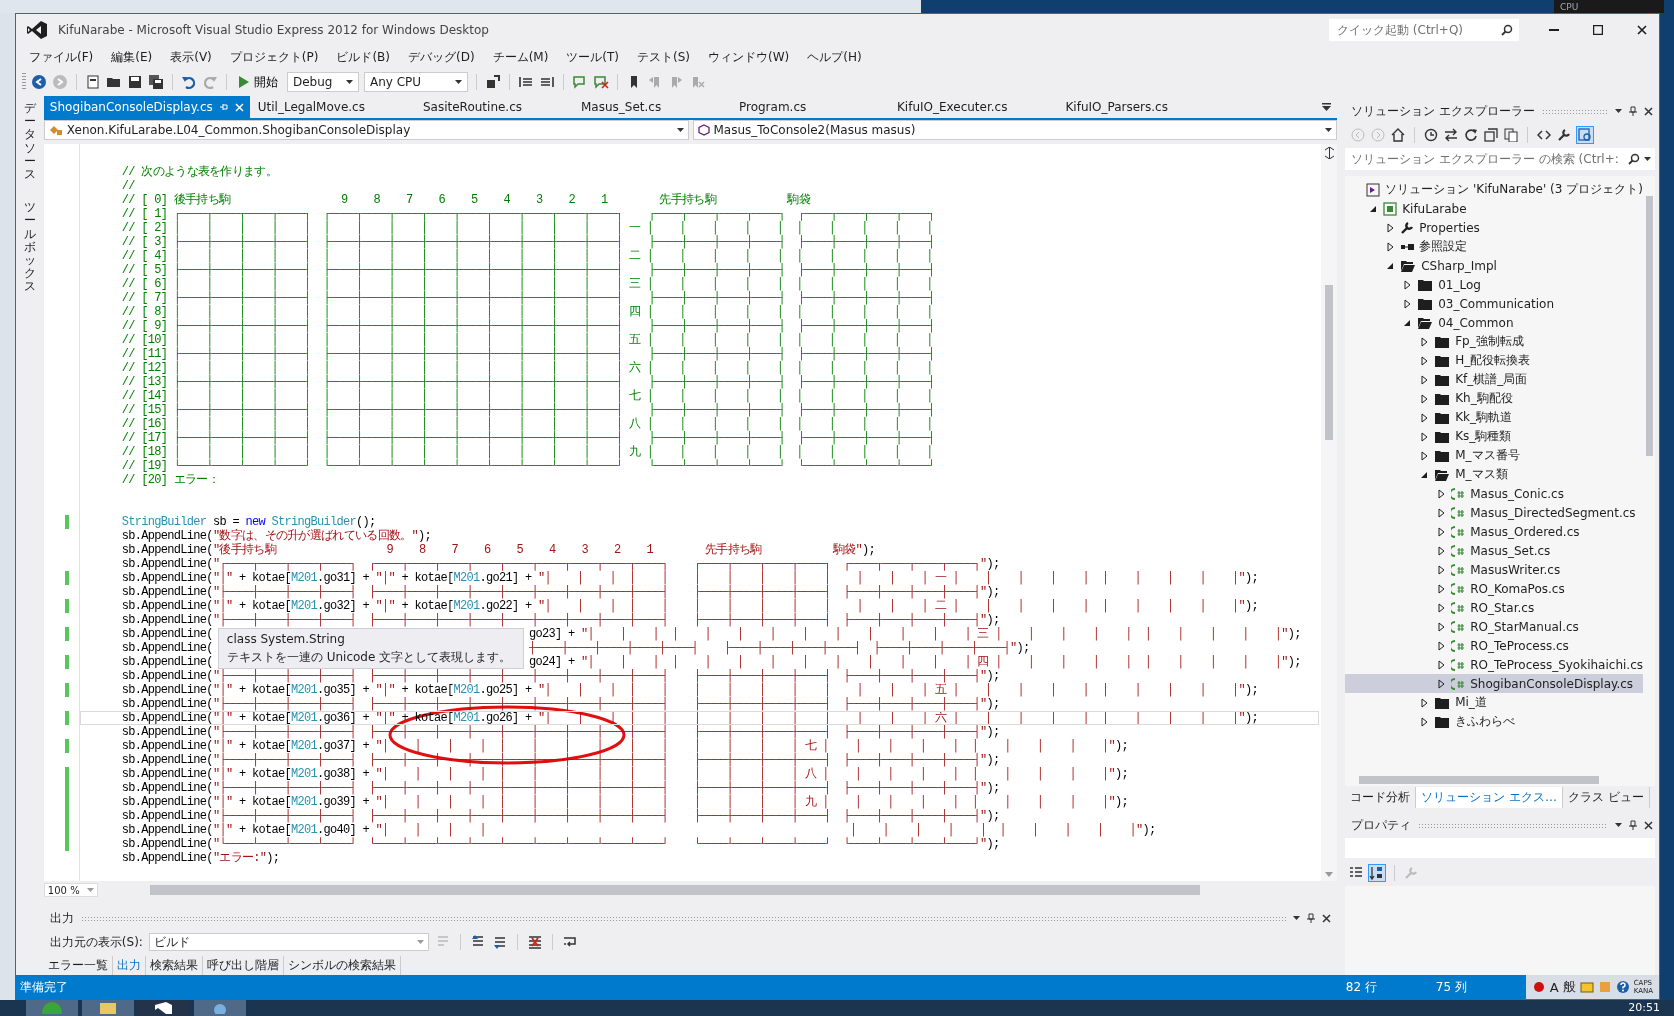 The image size is (1674, 1016). What do you see at coordinates (834, 57) in the screenshot?
I see `menu-item: ヘルプ(H)` at bounding box center [834, 57].